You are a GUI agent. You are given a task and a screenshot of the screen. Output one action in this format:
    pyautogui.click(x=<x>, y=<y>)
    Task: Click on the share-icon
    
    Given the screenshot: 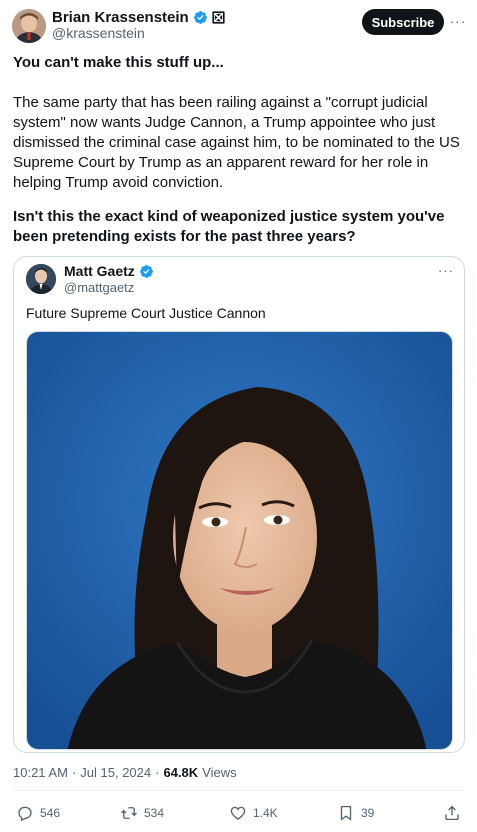 What is the action you would take?
    pyautogui.click(x=452, y=813)
    